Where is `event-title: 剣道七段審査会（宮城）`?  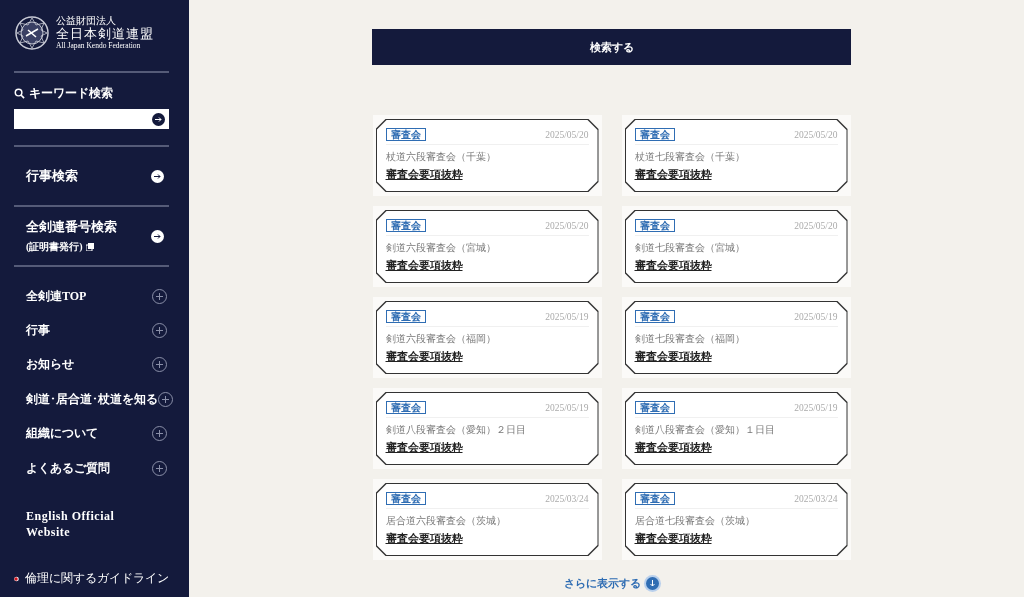 event-title: 剣道七段審査会（宮城） is located at coordinates (690, 248).